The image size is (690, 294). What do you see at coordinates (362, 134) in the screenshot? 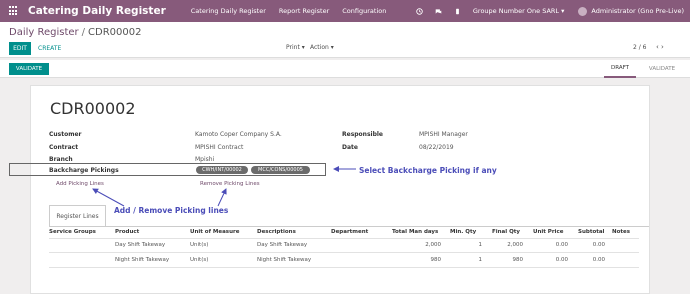
I see `responsible-label: Responsible` at bounding box center [362, 134].